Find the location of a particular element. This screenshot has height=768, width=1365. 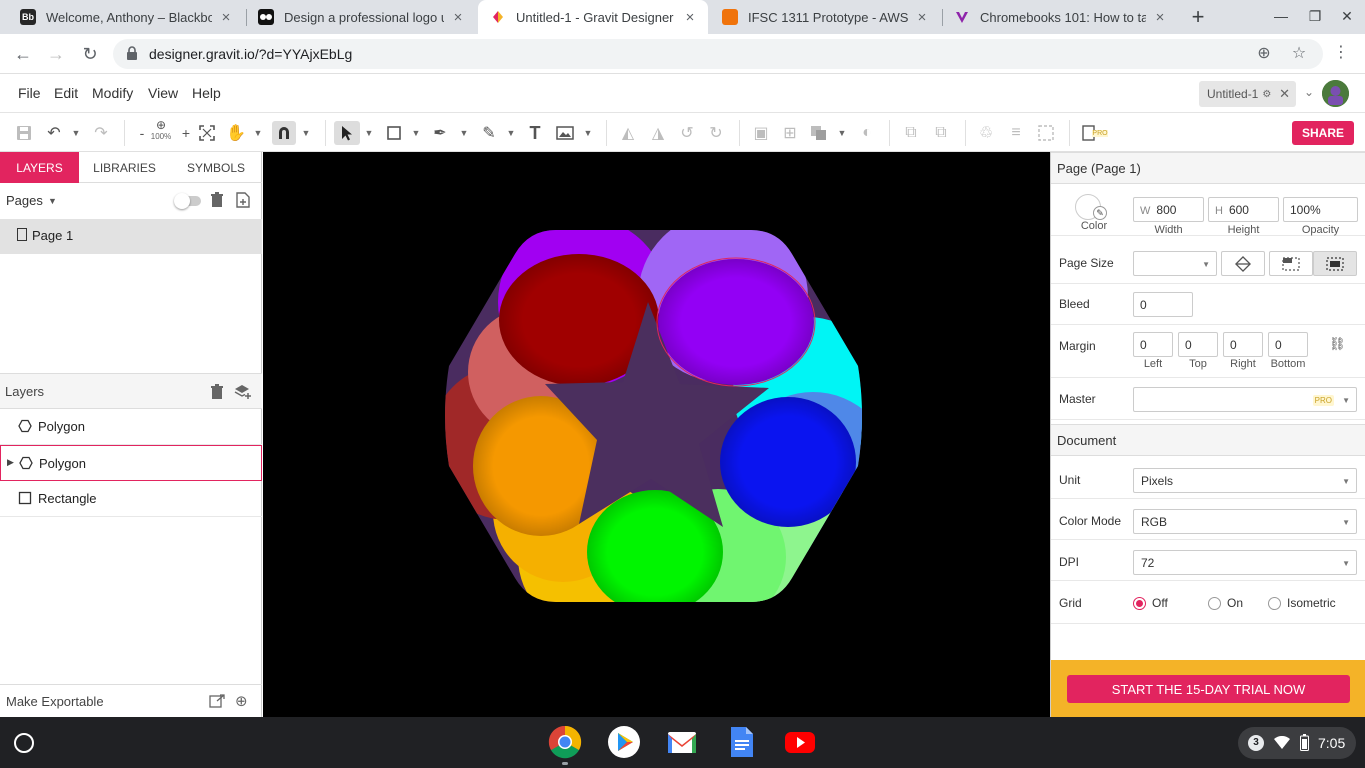

share-button: SHARE is located at coordinates (1323, 133).